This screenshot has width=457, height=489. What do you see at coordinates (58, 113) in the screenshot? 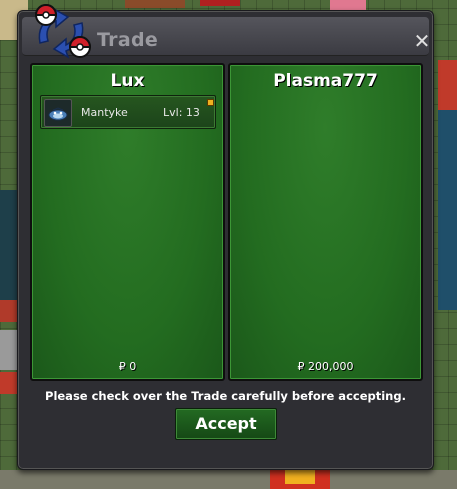
I see `mantyke-icon` at bounding box center [58, 113].